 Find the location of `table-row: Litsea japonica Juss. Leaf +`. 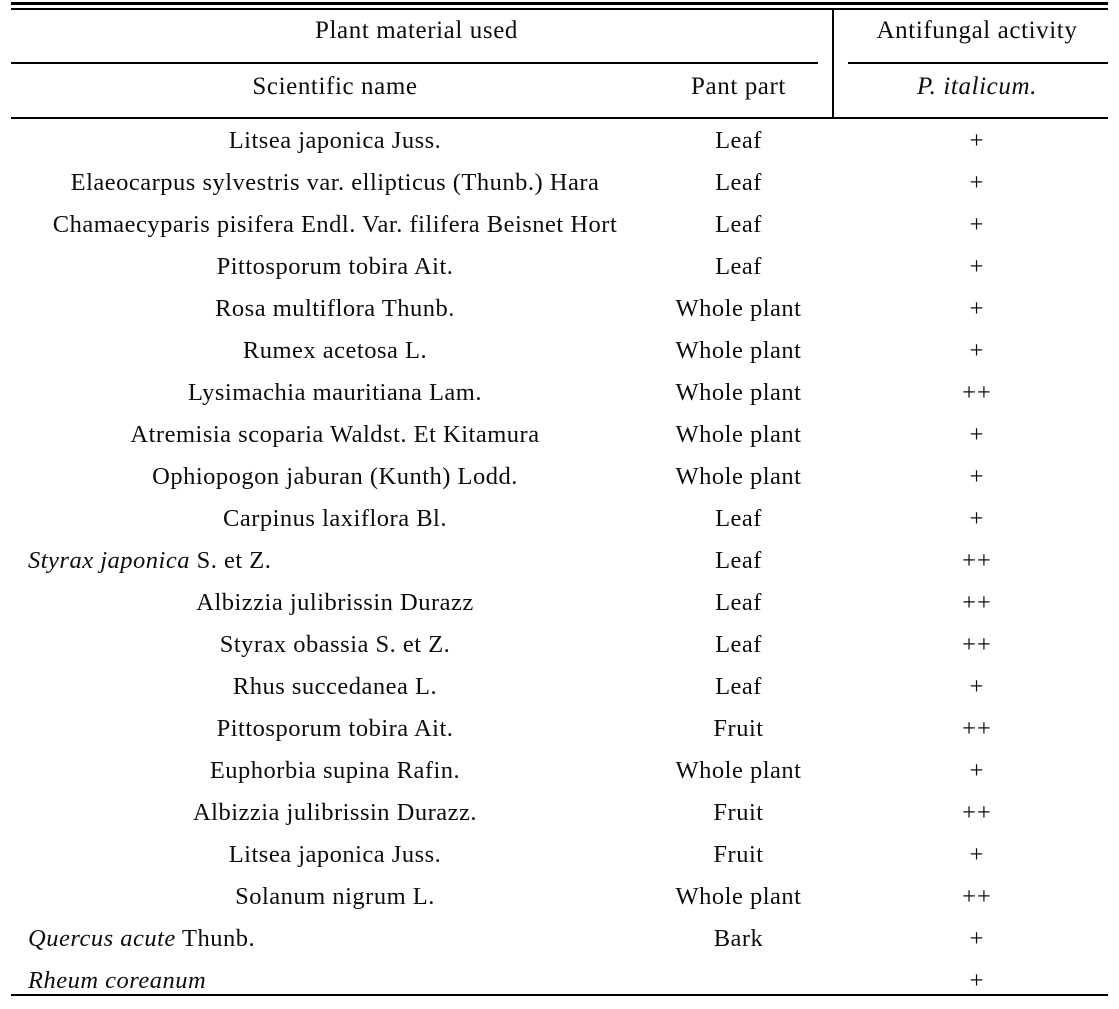

table-row: Litsea japonica Juss. Leaf + is located at coordinates (559, 142).